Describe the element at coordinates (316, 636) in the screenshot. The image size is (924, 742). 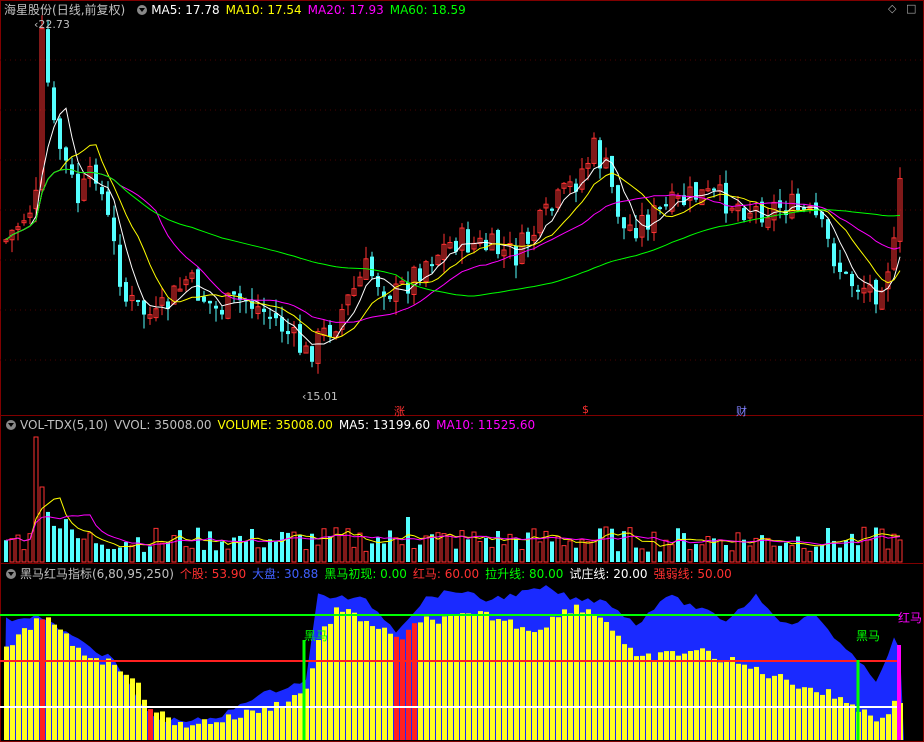
I see `signal-label-heima-1: 黑马` at that location.